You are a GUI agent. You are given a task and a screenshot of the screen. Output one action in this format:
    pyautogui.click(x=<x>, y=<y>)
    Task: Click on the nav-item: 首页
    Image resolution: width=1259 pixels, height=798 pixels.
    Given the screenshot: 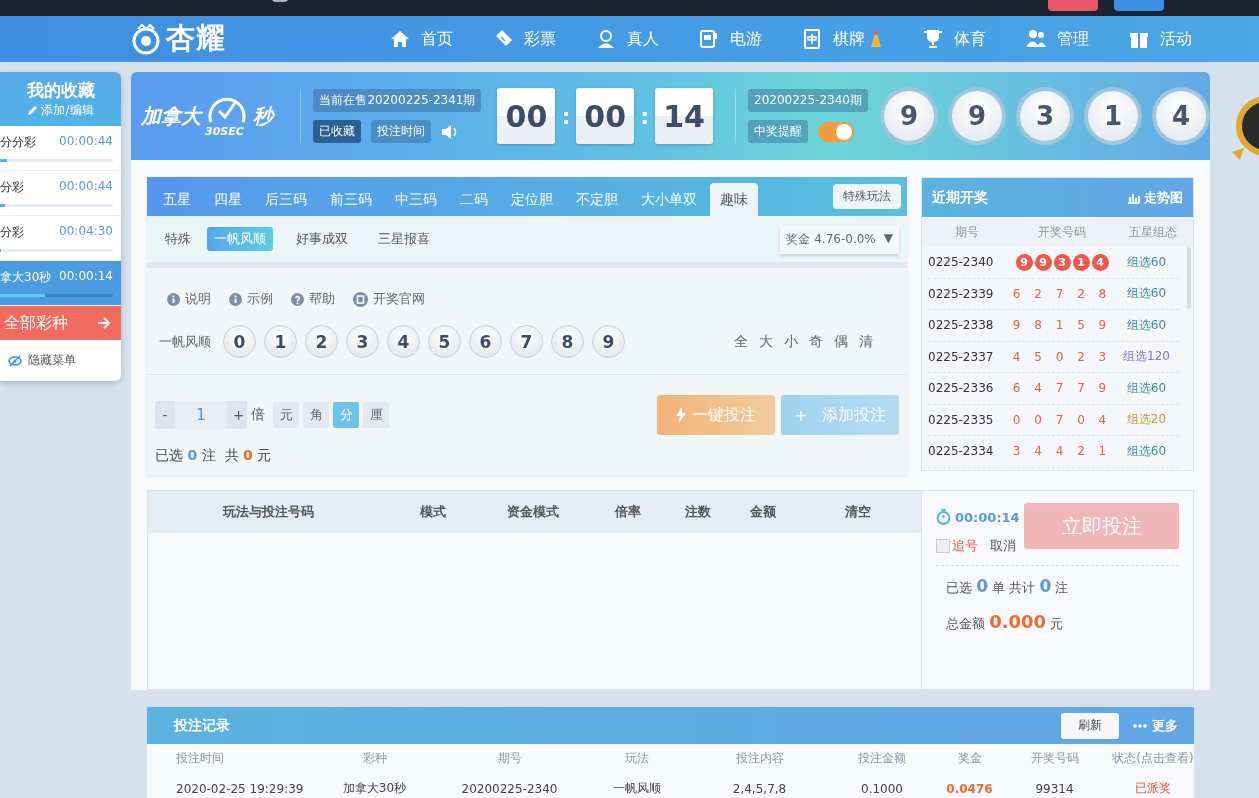 What is the action you would take?
    pyautogui.click(x=421, y=39)
    